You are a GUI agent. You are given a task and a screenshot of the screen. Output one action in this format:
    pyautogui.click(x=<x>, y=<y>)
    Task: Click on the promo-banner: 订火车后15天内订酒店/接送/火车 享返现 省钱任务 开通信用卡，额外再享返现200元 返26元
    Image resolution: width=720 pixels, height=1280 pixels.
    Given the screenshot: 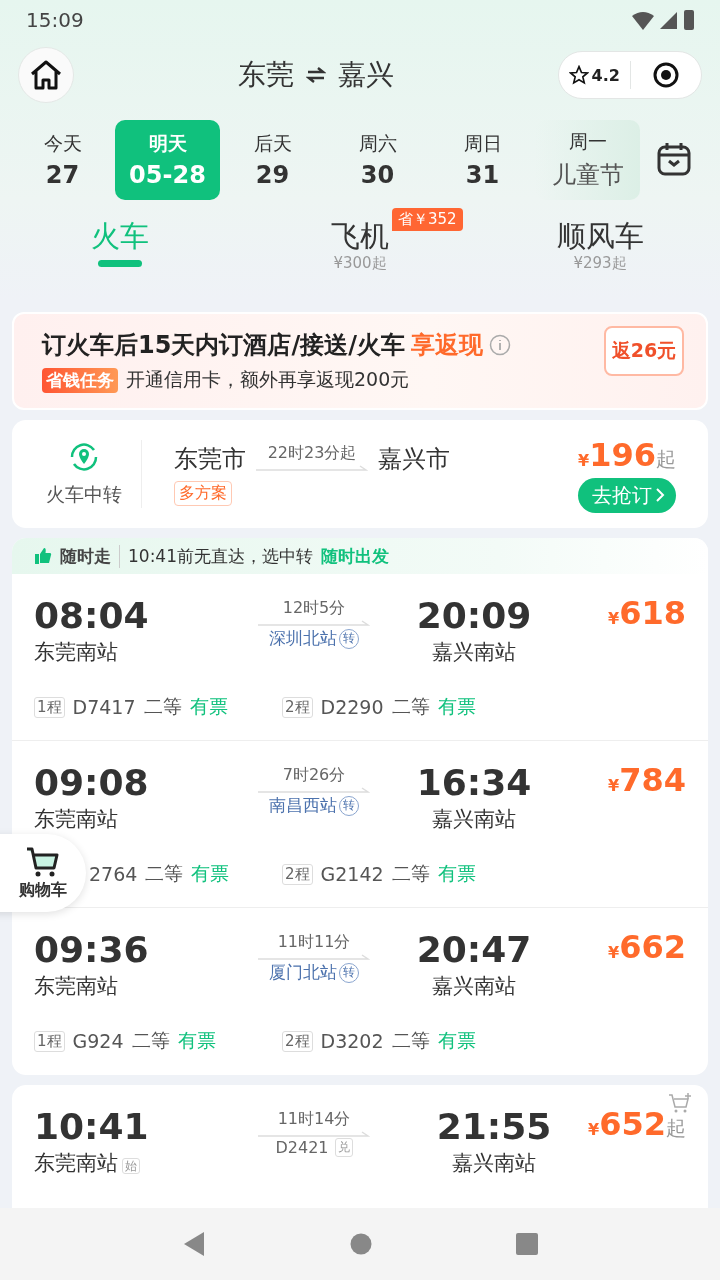 What is the action you would take?
    pyautogui.click(x=360, y=361)
    